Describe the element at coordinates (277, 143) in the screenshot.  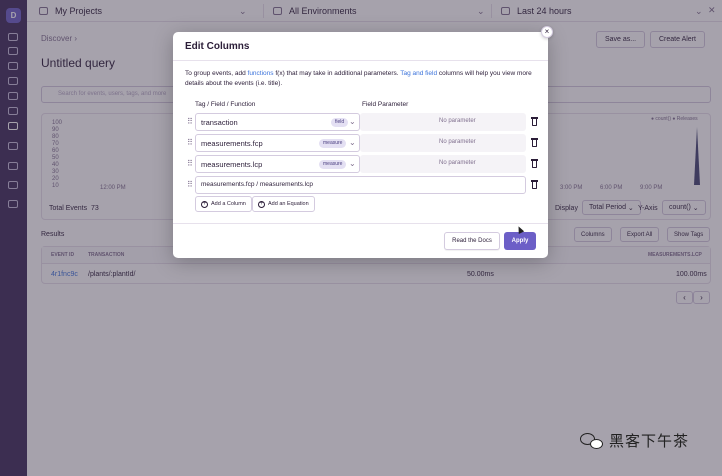
I see `column-select: measurements.fcp measure ⌄` at that location.